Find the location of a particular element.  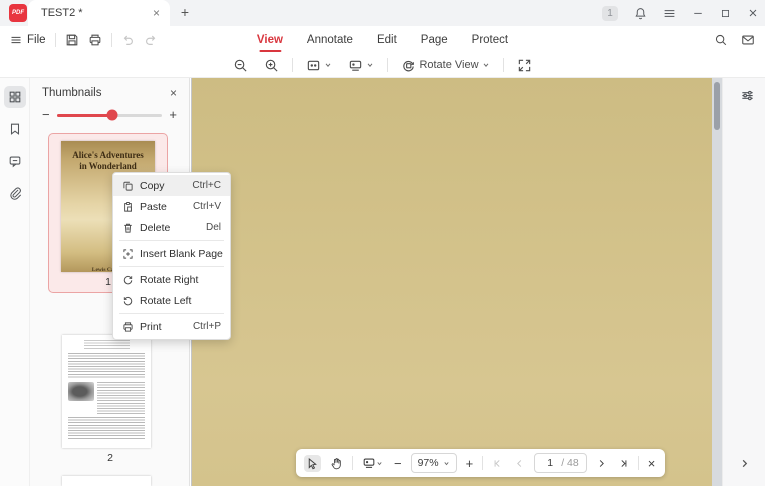

insert-blank-page-icon is located at coordinates (127, 254).